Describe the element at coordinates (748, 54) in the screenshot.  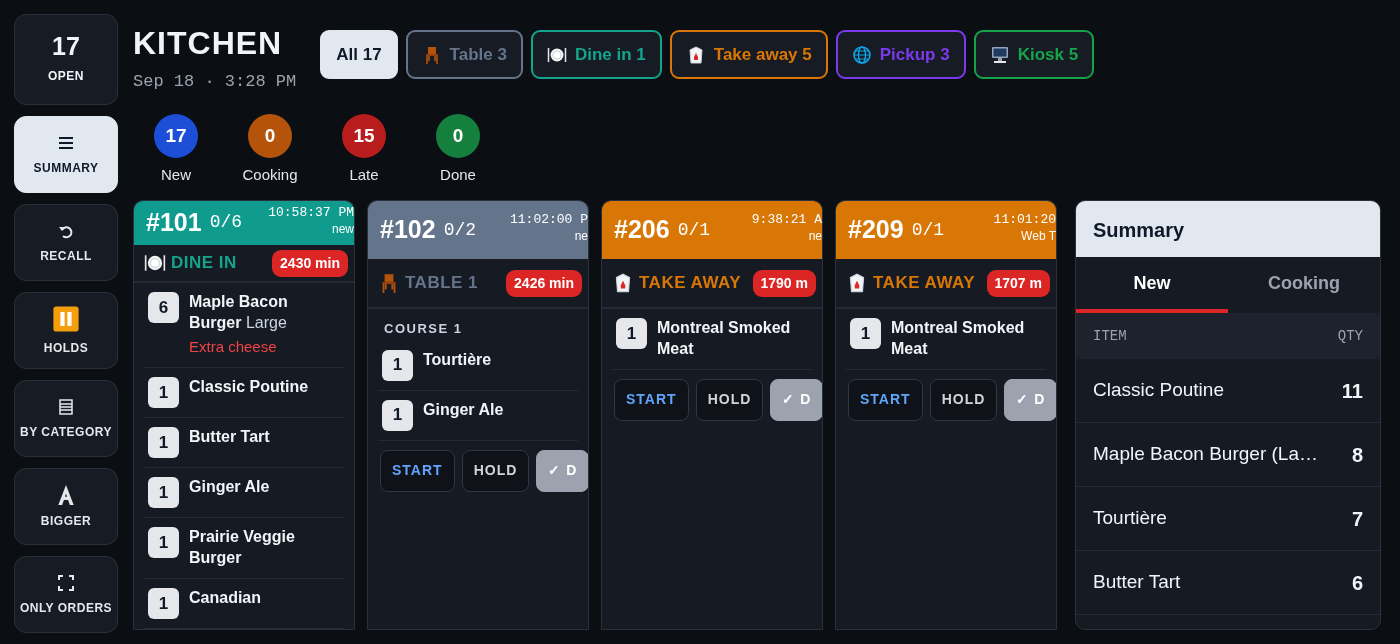
I see `filter-chip: Take away 5` at that location.